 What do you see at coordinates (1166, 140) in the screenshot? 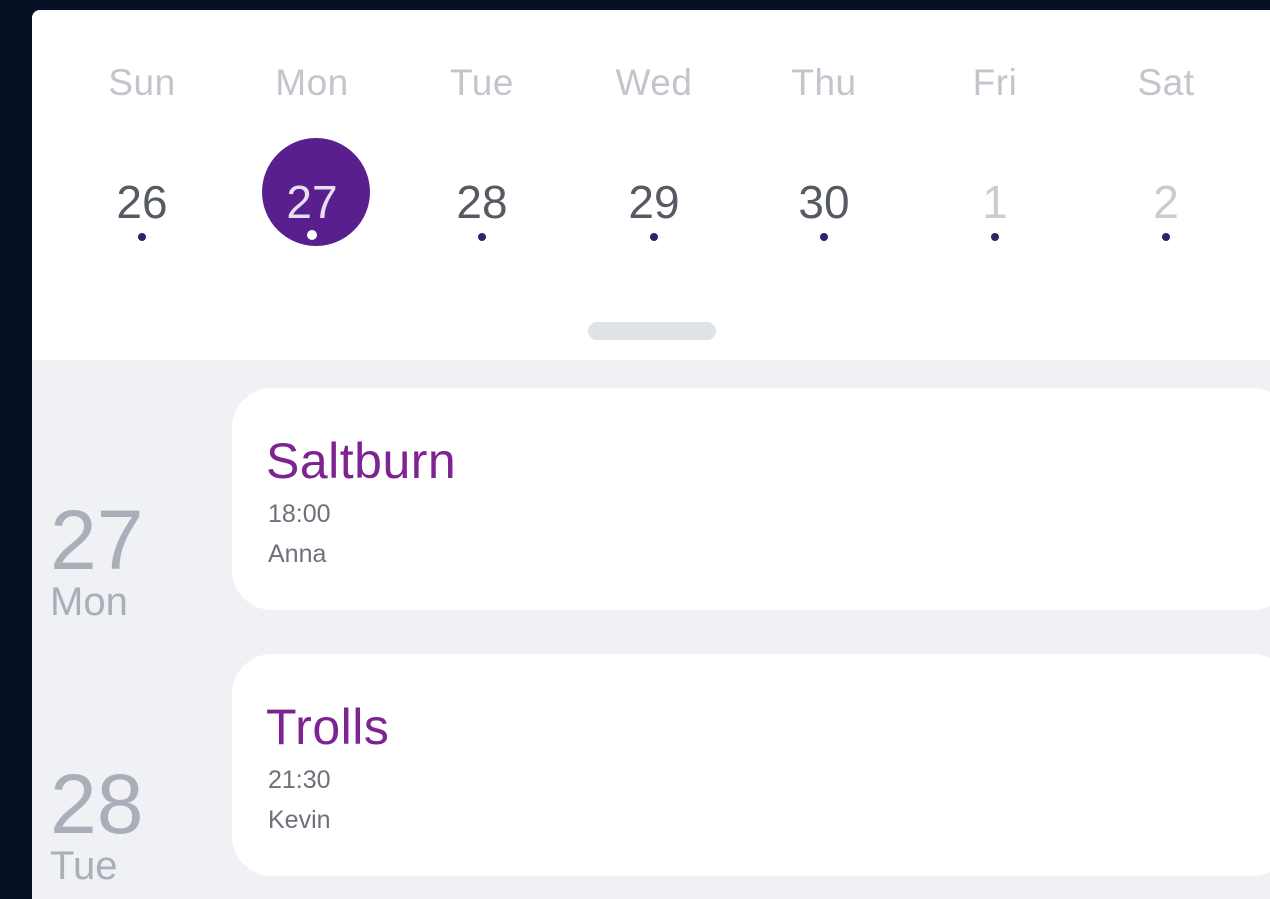
I see `week-day-sat: Sat 2` at bounding box center [1166, 140].